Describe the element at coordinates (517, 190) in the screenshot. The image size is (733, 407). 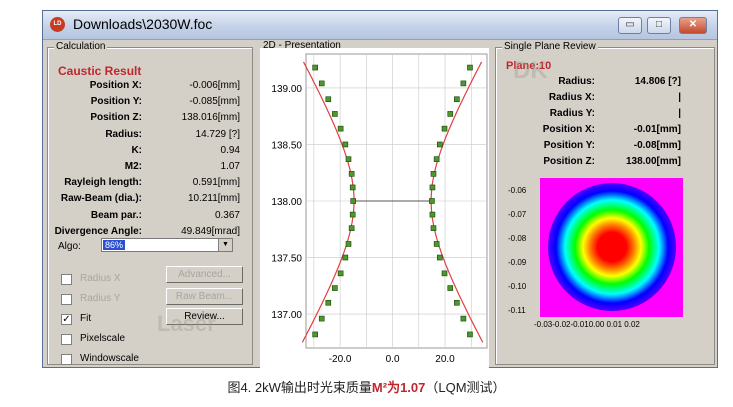
I see `heatmap-y-tick: -0.06` at that location.